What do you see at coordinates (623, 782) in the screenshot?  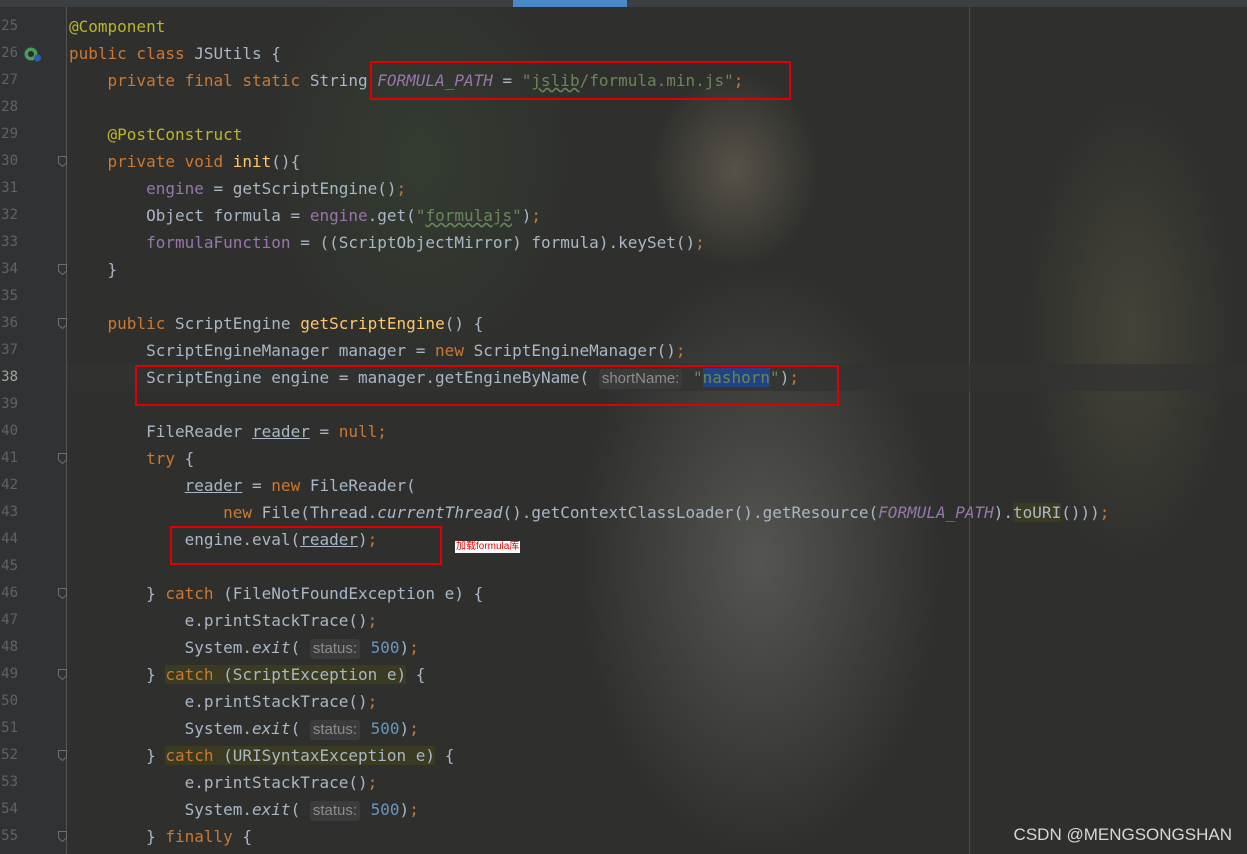 I see `code-line: 53 e.printStackTrace();` at bounding box center [623, 782].